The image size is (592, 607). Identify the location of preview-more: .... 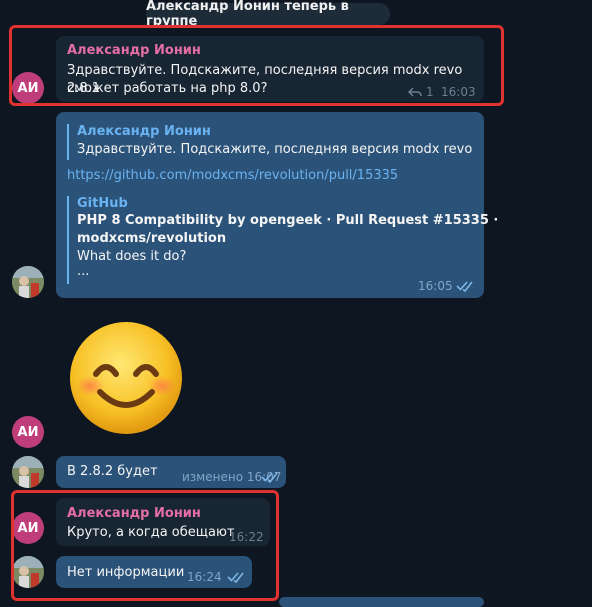
(83, 271).